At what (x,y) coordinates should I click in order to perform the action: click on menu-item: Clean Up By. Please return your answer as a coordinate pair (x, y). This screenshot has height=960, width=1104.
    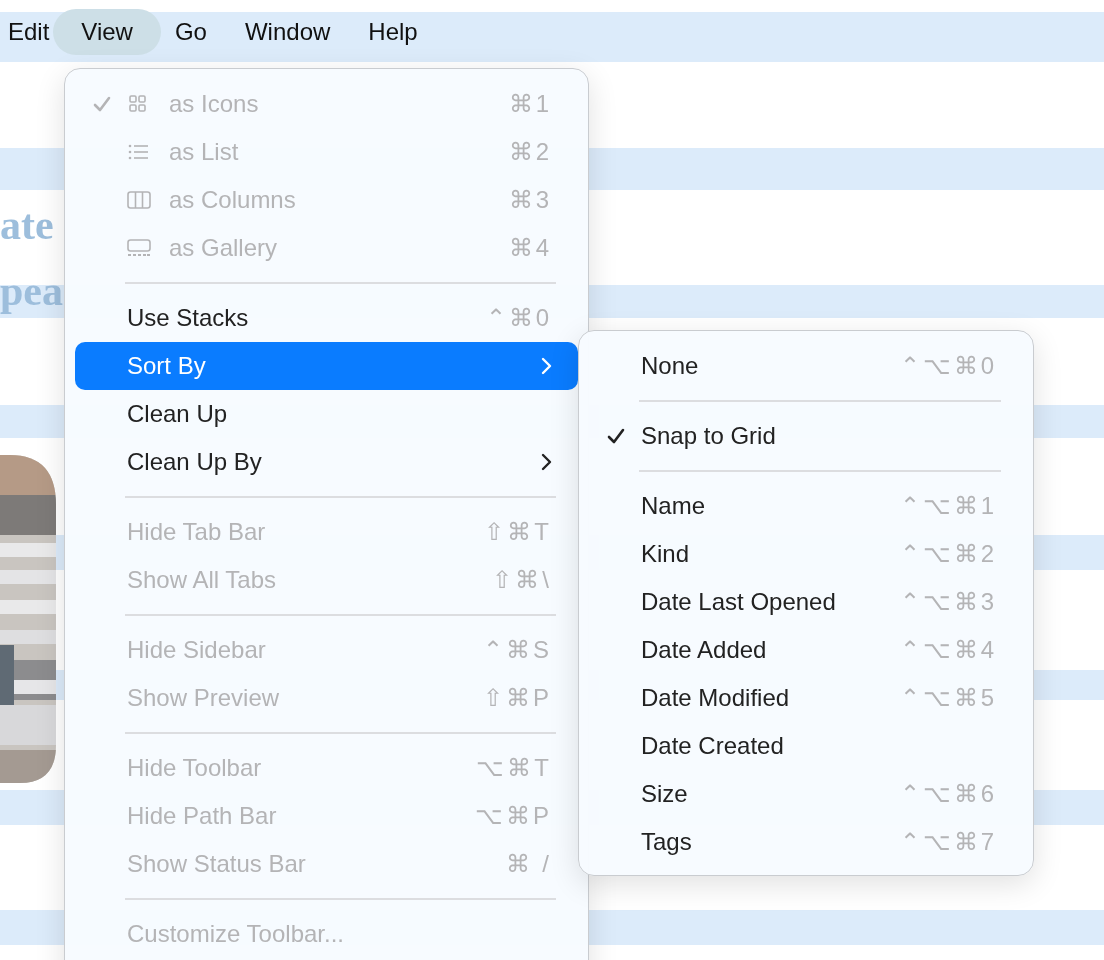
    Looking at the image, I should click on (326, 462).